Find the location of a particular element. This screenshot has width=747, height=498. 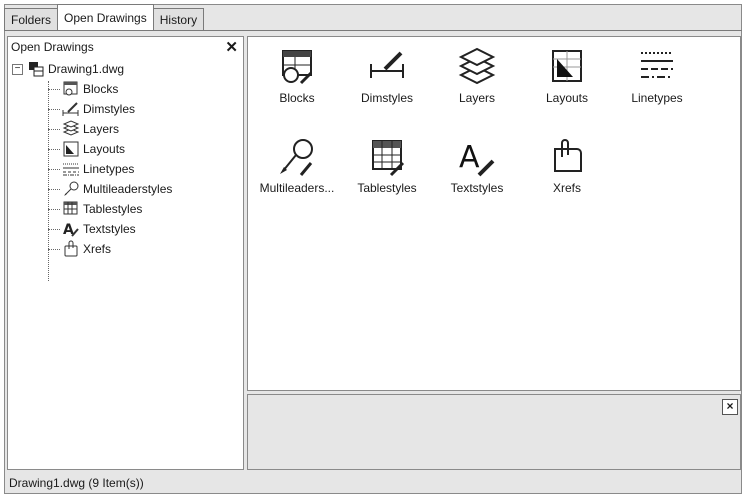

content-item-blocks: Blocks is located at coordinates (297, 76).